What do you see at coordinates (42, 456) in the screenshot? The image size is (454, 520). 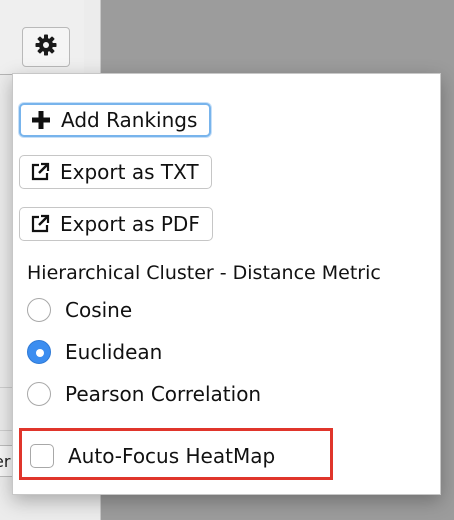 I see `auto-focus-checkbox` at bounding box center [42, 456].